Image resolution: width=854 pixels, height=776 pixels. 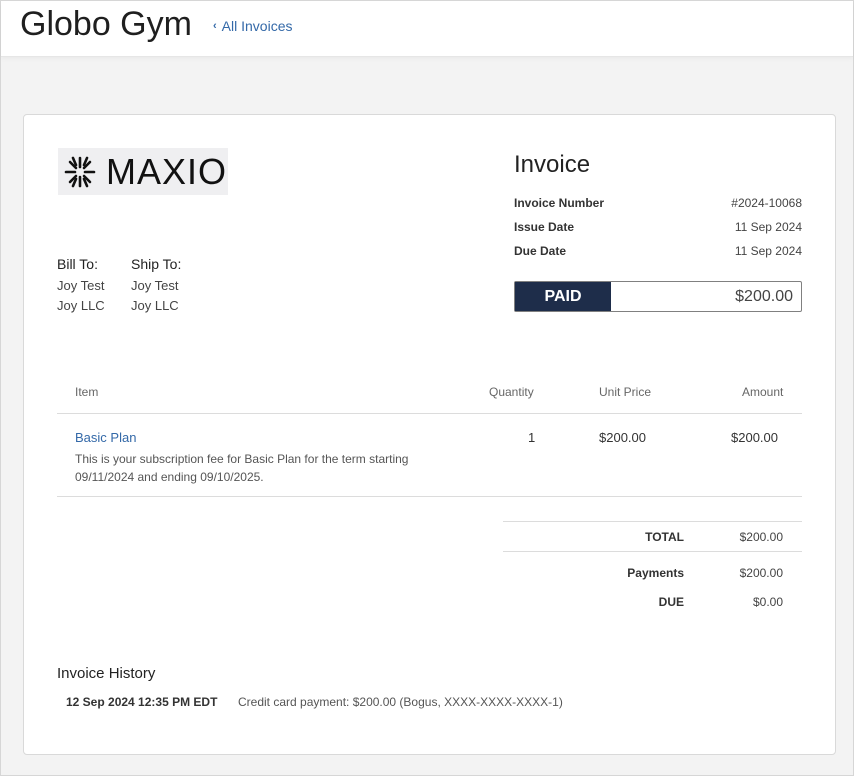 What do you see at coordinates (625, 392) in the screenshot?
I see `column-header-unit-price: Unit Price` at bounding box center [625, 392].